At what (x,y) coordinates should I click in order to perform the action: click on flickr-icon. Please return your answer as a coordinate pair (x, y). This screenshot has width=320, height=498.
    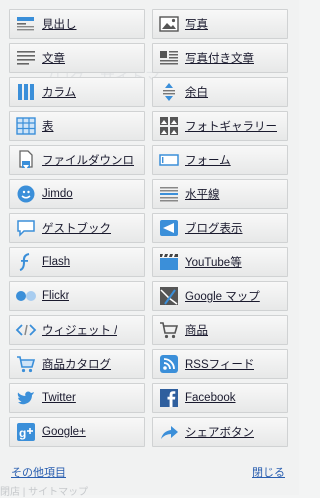
    Looking at the image, I should click on (26, 296).